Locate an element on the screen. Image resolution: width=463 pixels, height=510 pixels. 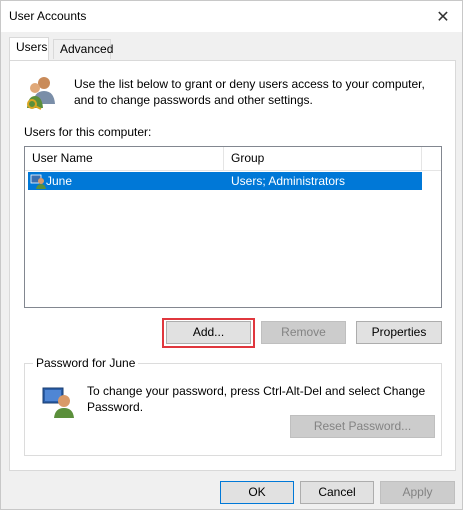
window-title: User Accounts is located at coordinates (48, 16).